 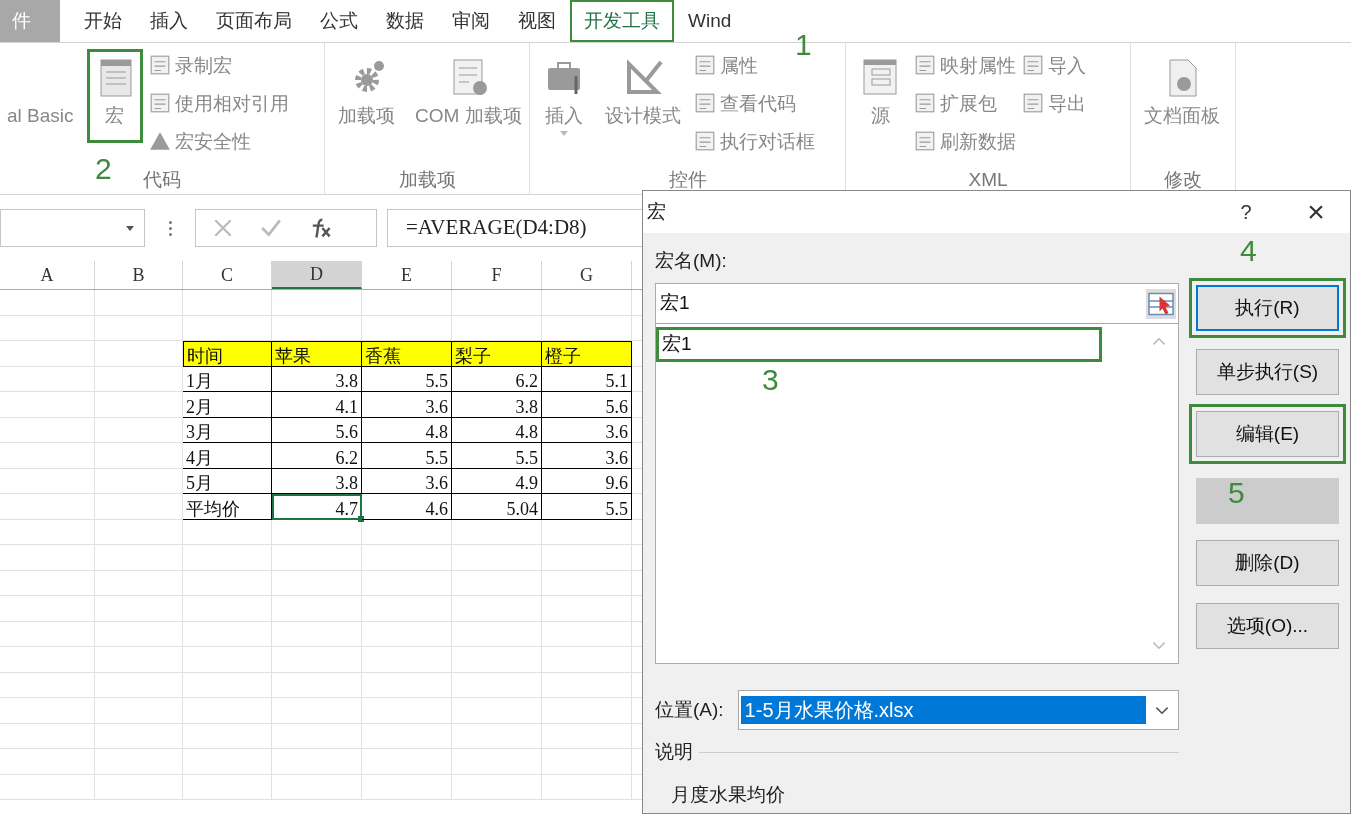 What do you see at coordinates (537, 21) in the screenshot?
I see `ribbon-tab: 视图` at bounding box center [537, 21].